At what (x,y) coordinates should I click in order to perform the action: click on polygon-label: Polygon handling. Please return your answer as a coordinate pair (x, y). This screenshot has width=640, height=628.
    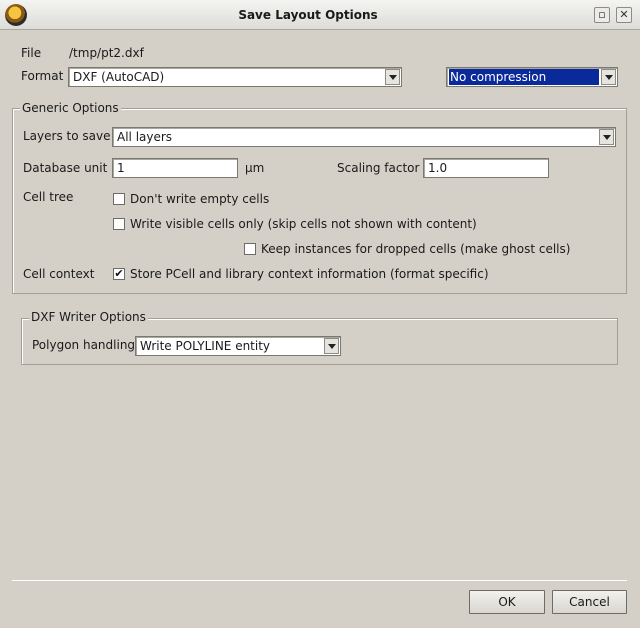
    Looking at the image, I should click on (84, 345).